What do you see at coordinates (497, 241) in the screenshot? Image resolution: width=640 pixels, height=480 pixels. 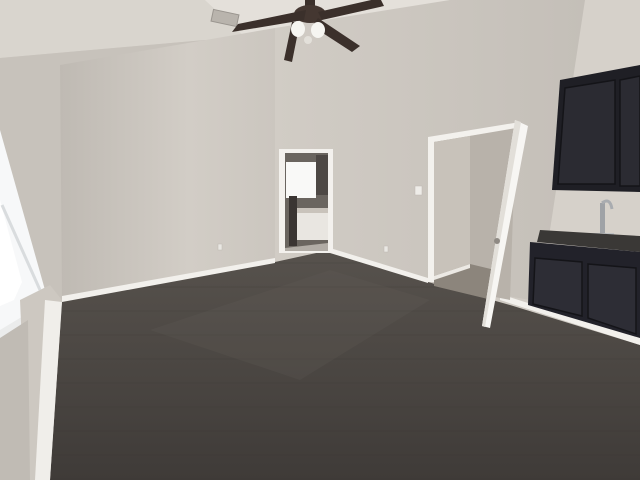 I see `door-knob` at bounding box center [497, 241].